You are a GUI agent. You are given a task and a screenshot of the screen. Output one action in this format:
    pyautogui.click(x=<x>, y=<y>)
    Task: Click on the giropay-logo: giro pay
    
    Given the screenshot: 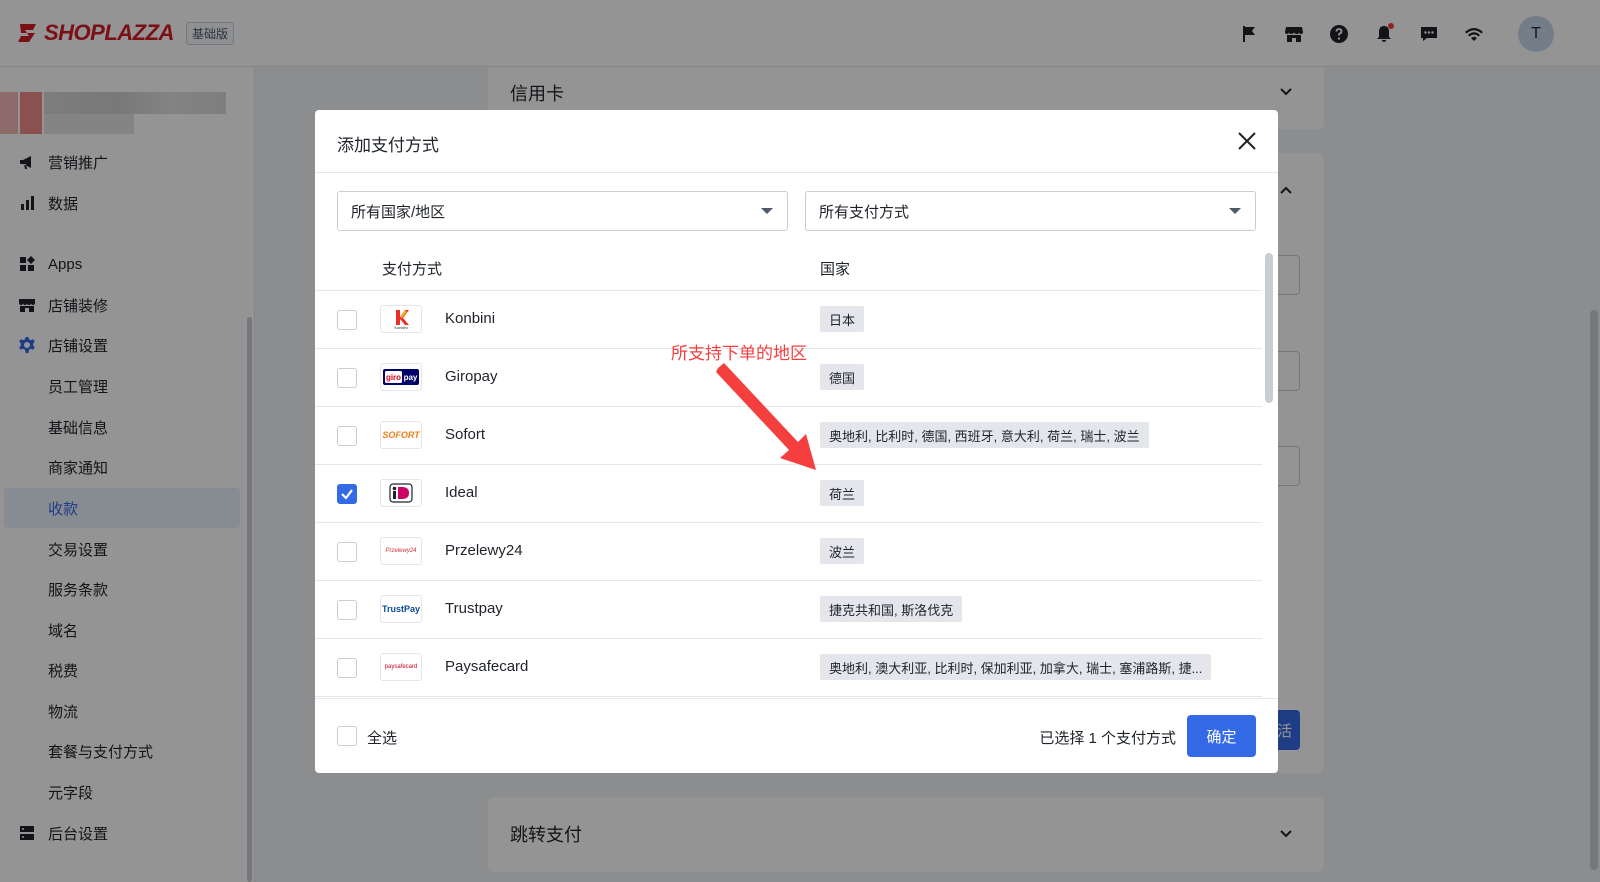 What is the action you would take?
    pyautogui.click(x=401, y=377)
    